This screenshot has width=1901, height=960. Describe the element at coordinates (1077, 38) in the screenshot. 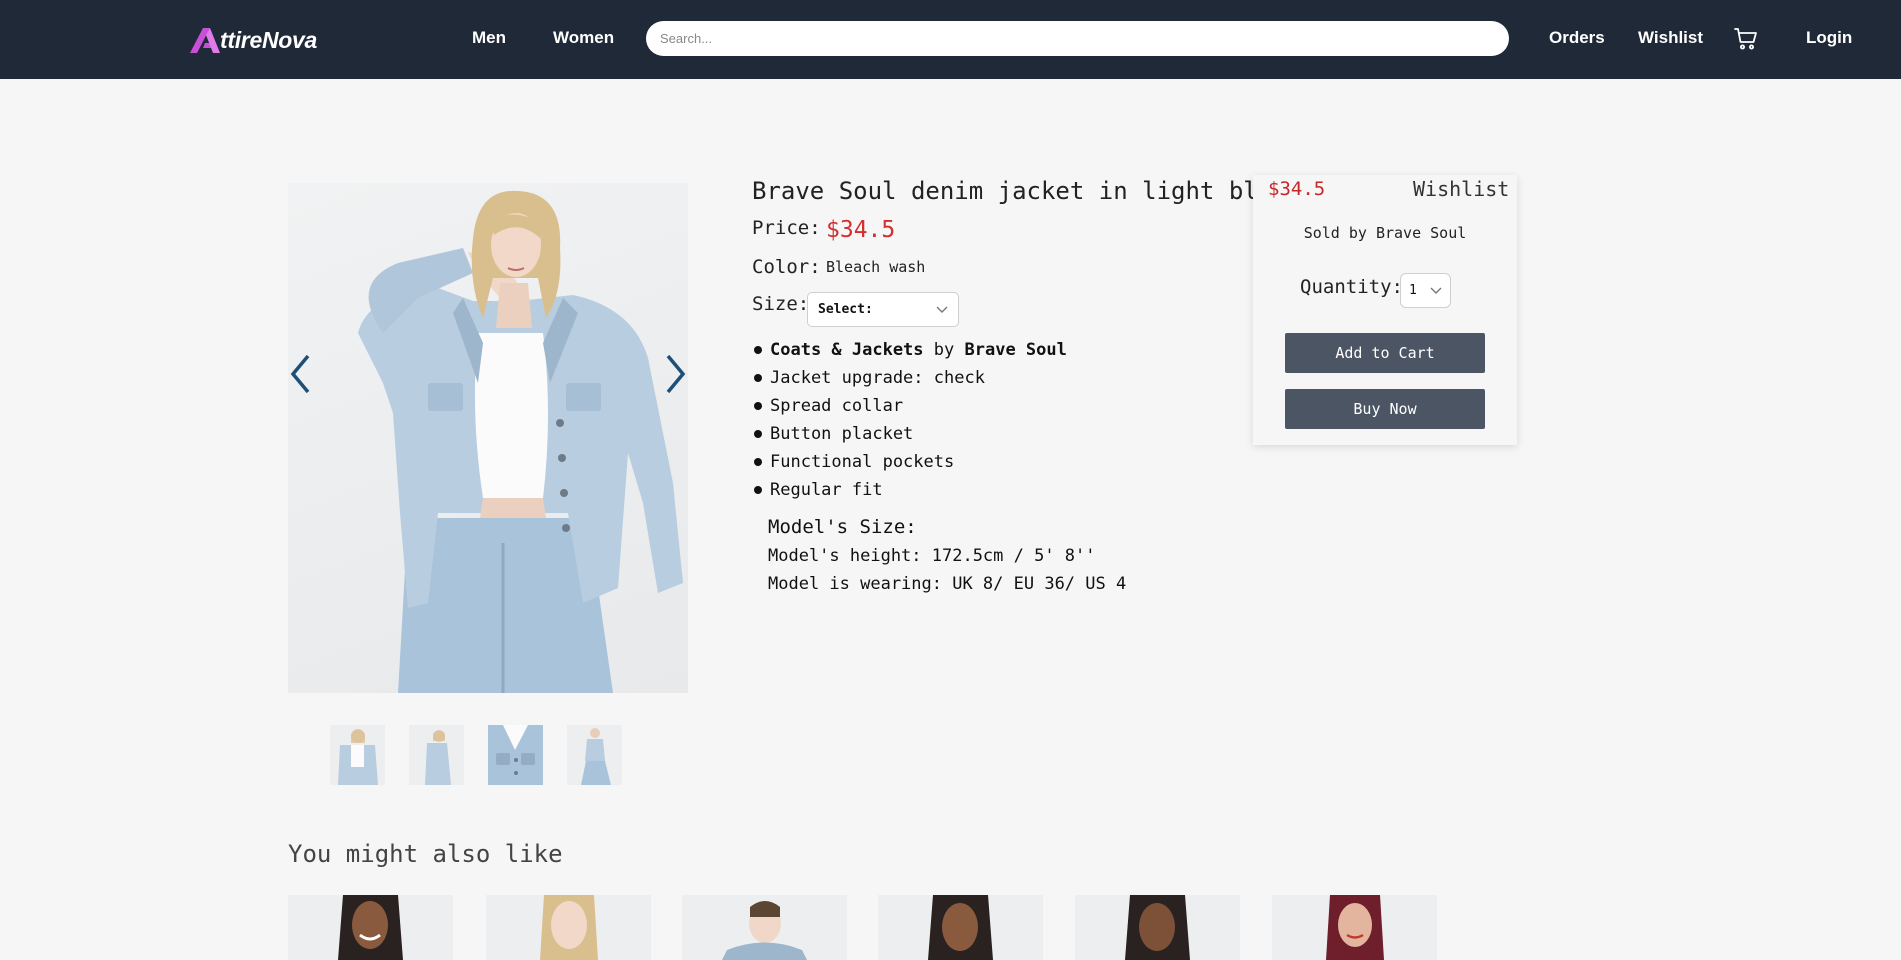

I see `search-input` at that location.